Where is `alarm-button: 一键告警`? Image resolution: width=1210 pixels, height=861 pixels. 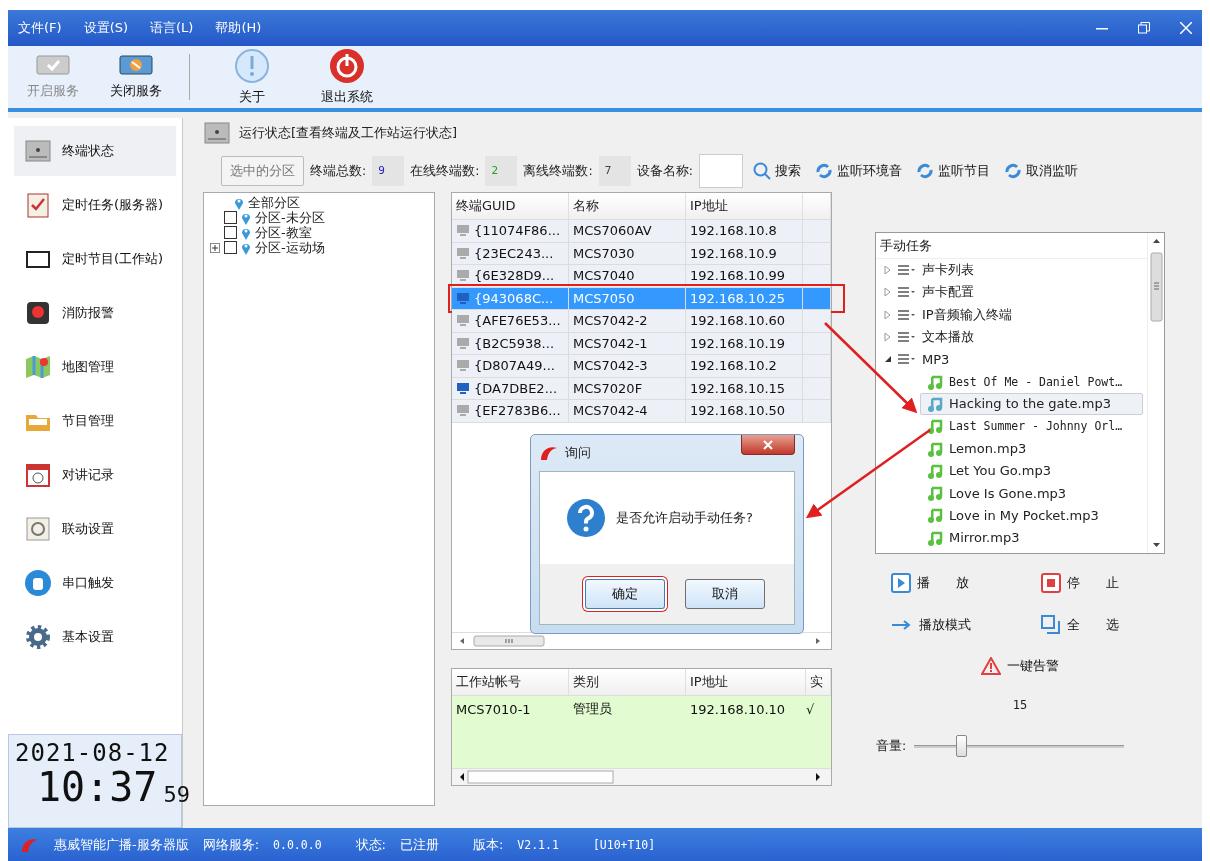 alarm-button: 一键告警 is located at coordinates (1020, 666).